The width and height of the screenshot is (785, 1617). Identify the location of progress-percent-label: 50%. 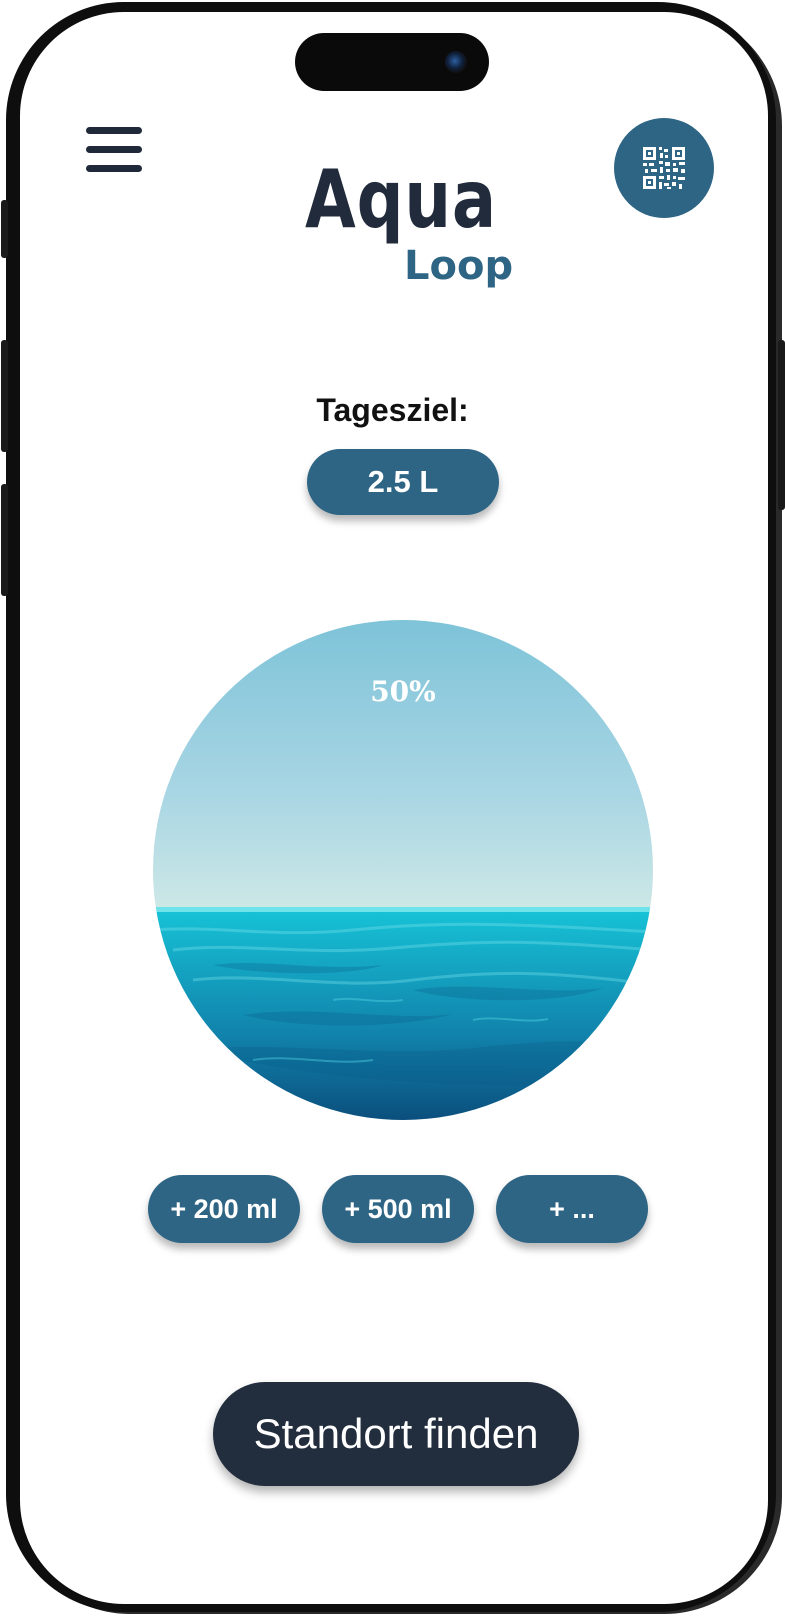
(403, 691).